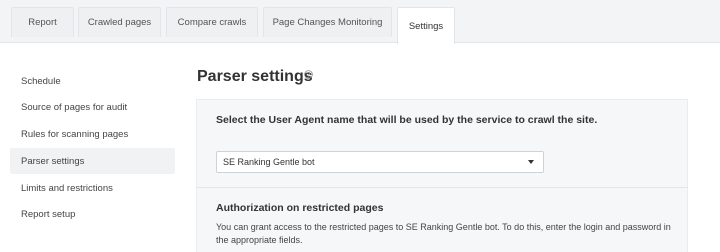 This screenshot has width=720, height=252. Describe the element at coordinates (300, 208) in the screenshot. I see `authorization-title: Authorization on restricted pages` at that location.